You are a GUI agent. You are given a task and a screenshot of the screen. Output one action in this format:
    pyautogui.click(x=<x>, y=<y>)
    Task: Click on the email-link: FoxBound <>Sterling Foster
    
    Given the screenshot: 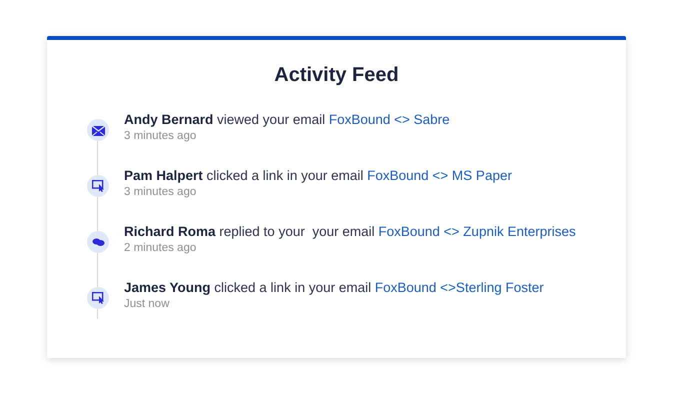 What is the action you would take?
    pyautogui.click(x=459, y=287)
    